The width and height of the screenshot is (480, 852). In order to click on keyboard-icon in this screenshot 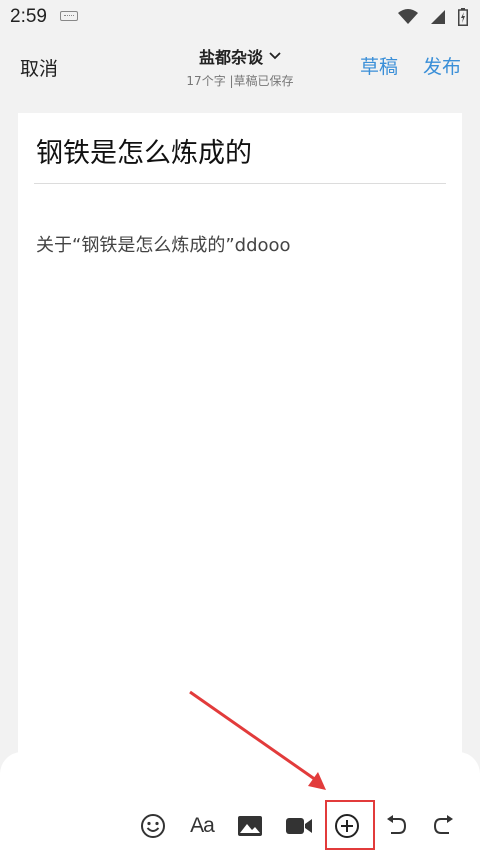, I will do `click(69, 16)`.